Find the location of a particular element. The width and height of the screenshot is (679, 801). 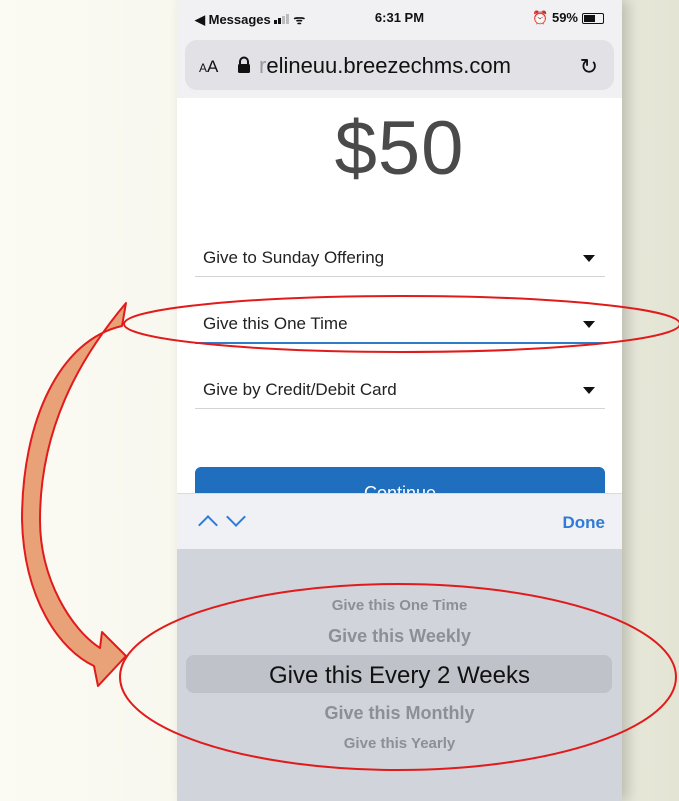

payment-method-value: Give by Credit/Debit Card is located at coordinates (300, 389).